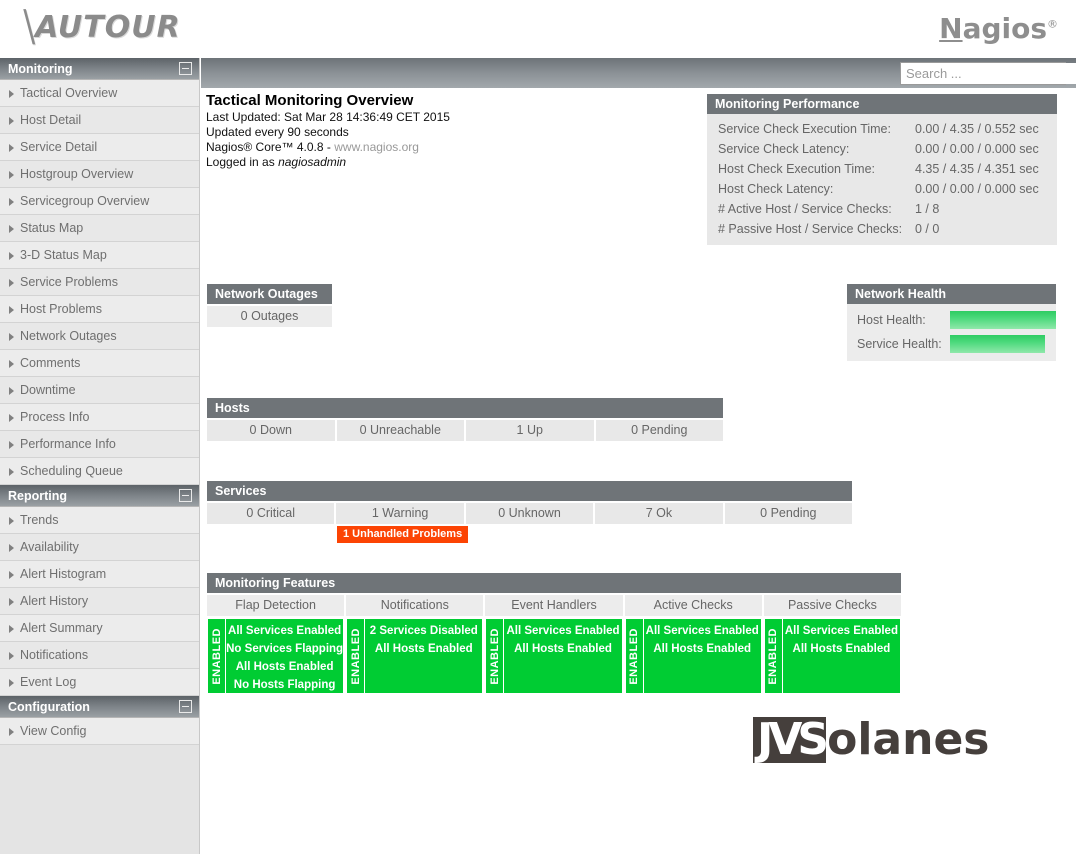  I want to click on sidebar-section-title: Configuration, so click(49, 707).